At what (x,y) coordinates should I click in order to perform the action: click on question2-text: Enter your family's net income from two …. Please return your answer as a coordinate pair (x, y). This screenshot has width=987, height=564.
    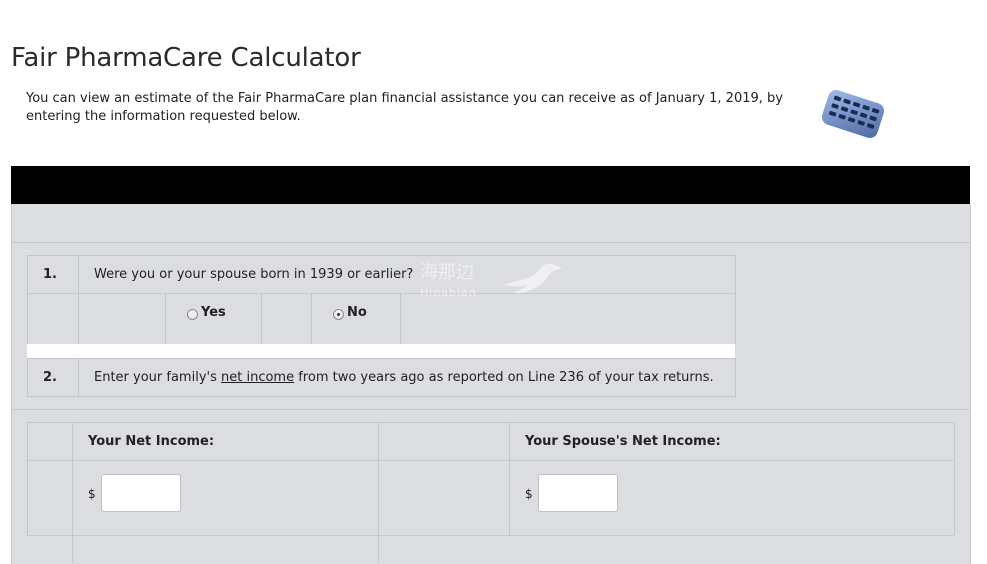
    Looking at the image, I should click on (404, 377).